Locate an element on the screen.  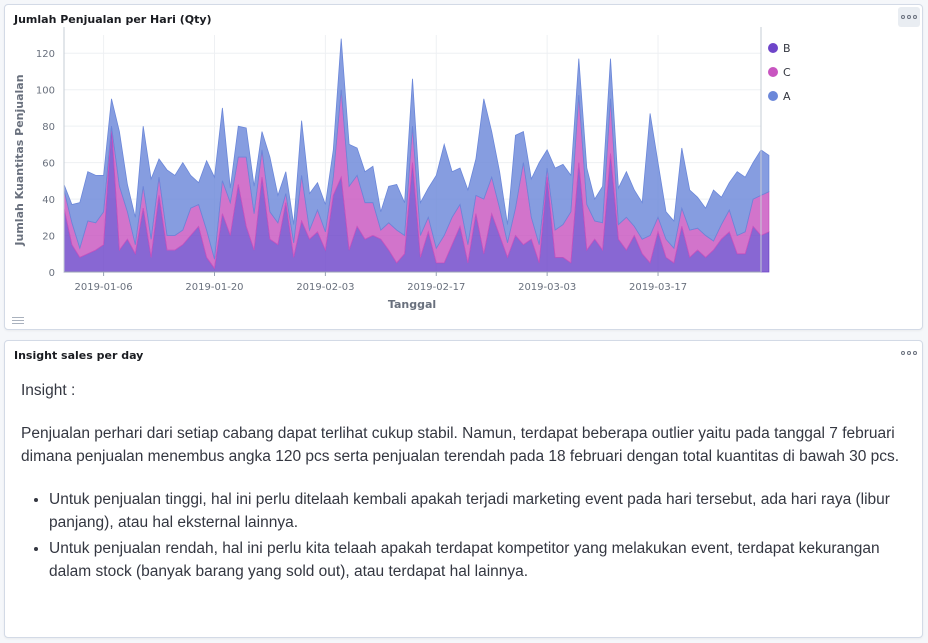
legend-label-A: A is located at coordinates (787, 96).